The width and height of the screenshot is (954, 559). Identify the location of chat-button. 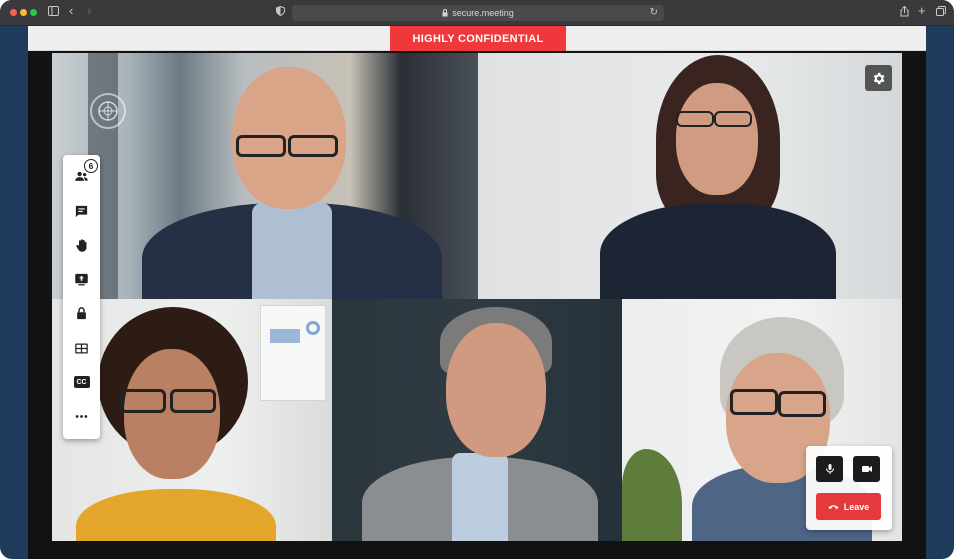
(81, 211).